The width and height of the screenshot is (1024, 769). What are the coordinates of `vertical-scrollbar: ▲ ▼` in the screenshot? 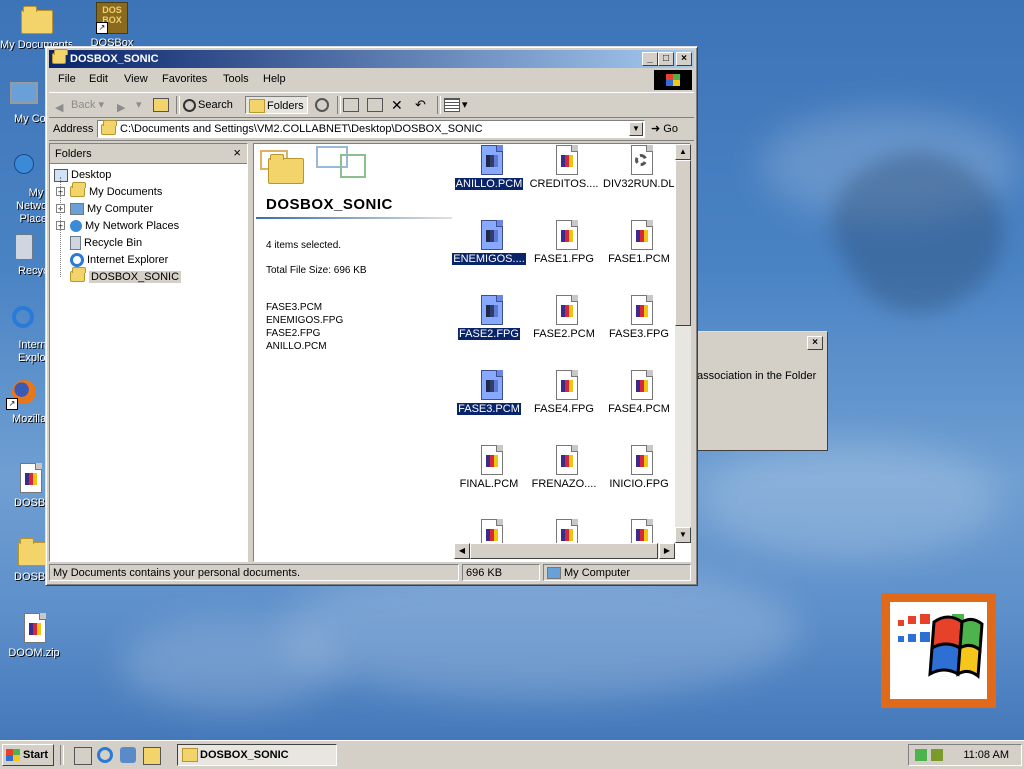 It's located at (683, 343).